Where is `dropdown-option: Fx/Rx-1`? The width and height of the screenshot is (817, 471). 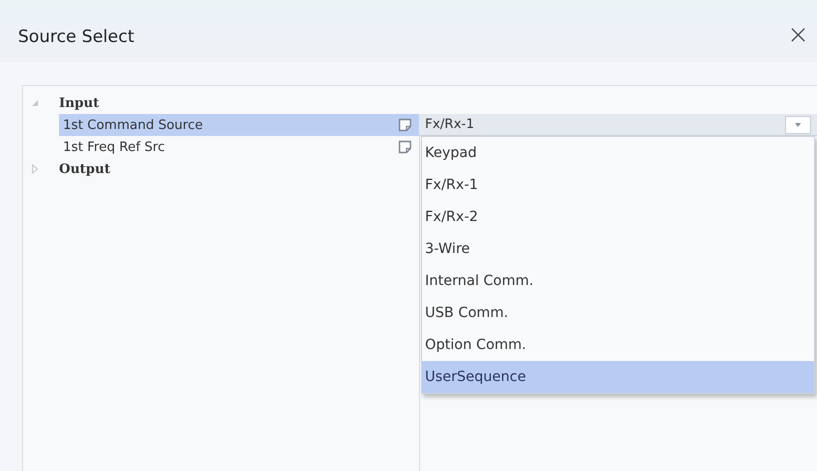
dropdown-option: Fx/Rx-1 is located at coordinates (618, 185).